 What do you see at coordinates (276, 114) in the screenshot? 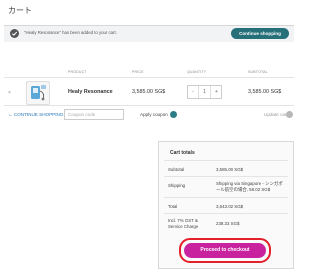
I see `update-cart-button: Update cart` at bounding box center [276, 114].